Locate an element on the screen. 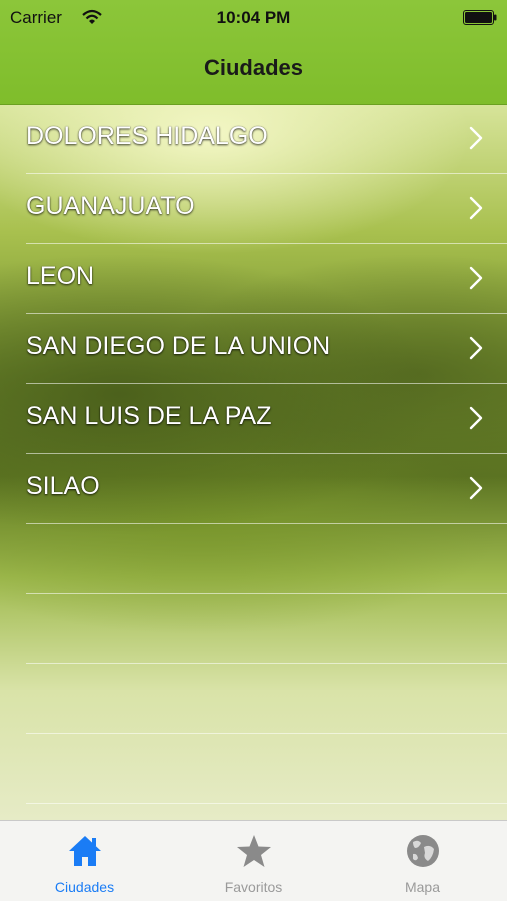 Image resolution: width=507 pixels, height=901 pixels. tab-bar: Ciudades Favoritos Mapa is located at coordinates (253, 860).